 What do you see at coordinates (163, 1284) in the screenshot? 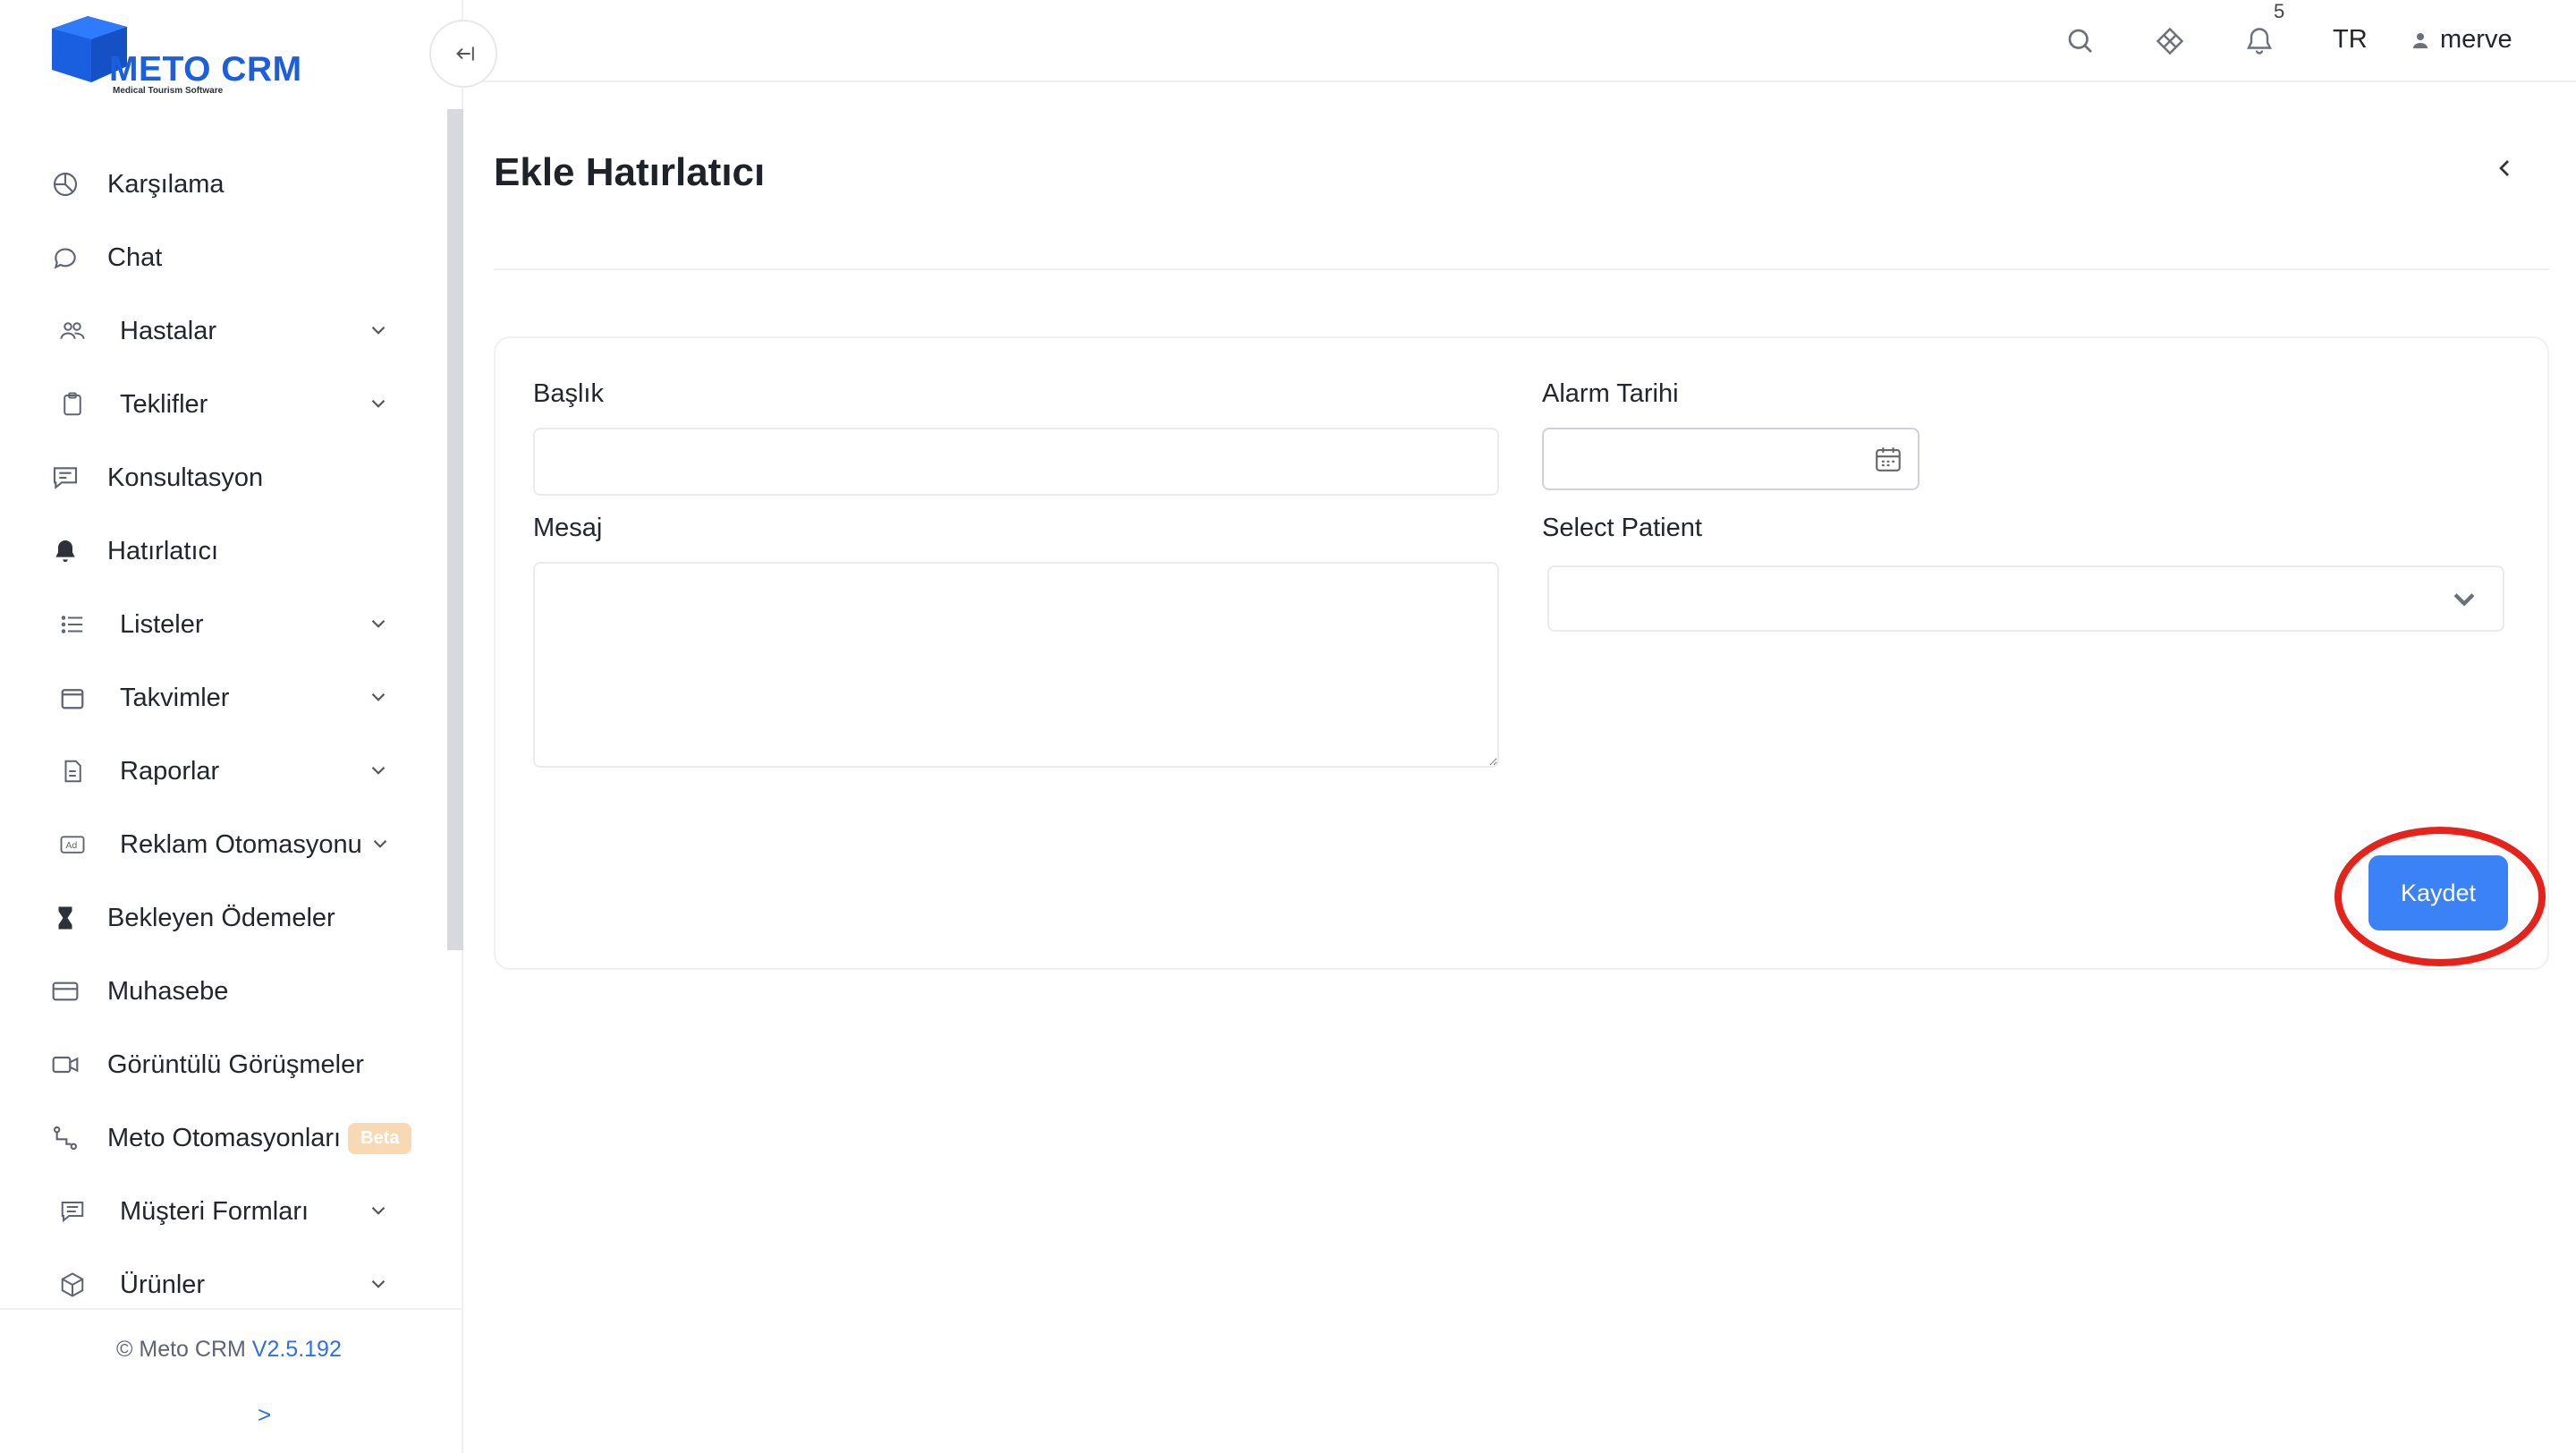
I see `sidebar-item-label: Ürünler` at bounding box center [163, 1284].